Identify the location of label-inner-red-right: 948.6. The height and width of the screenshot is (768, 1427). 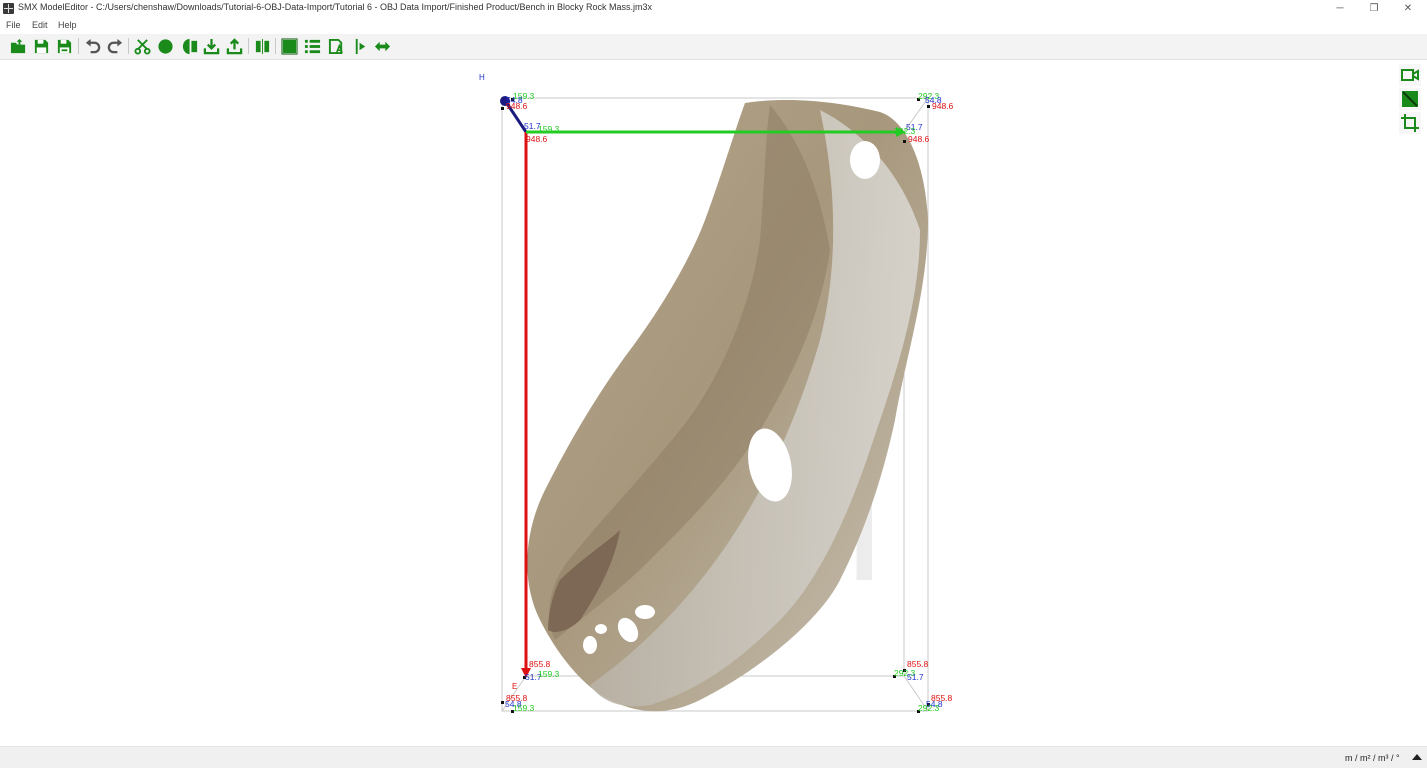
(919, 139).